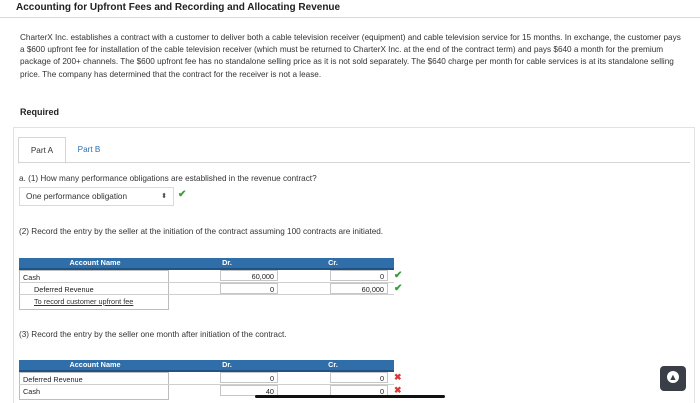  I want to click on select-arrow-icon: ⬍, so click(164, 196).